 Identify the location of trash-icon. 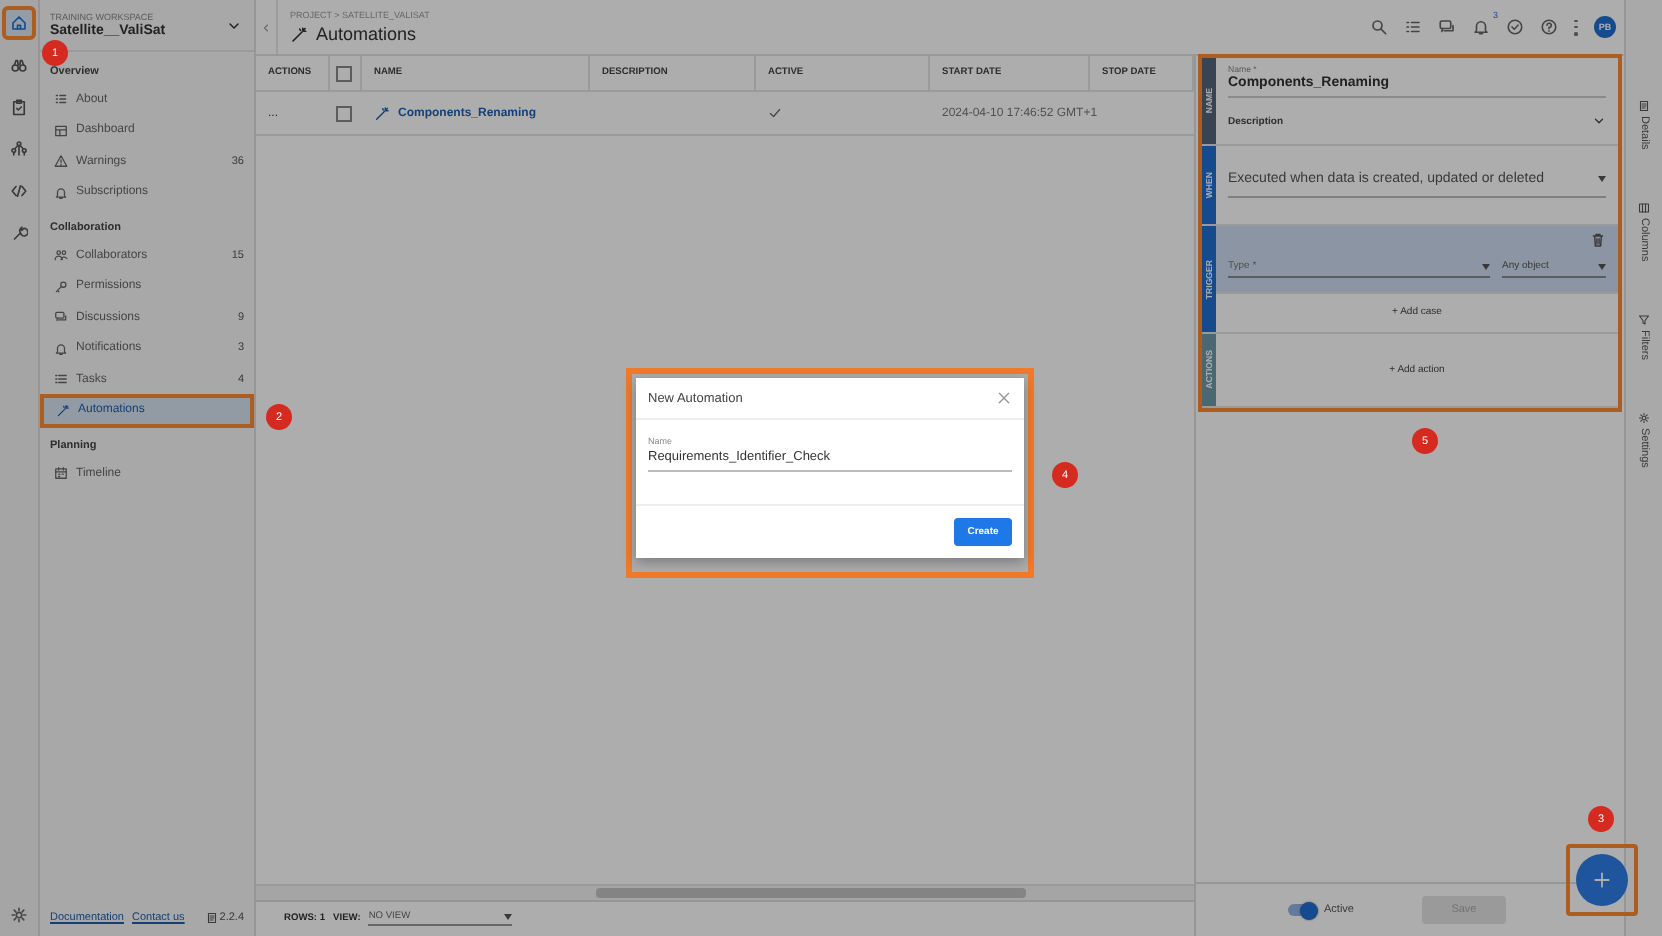
(1598, 240).